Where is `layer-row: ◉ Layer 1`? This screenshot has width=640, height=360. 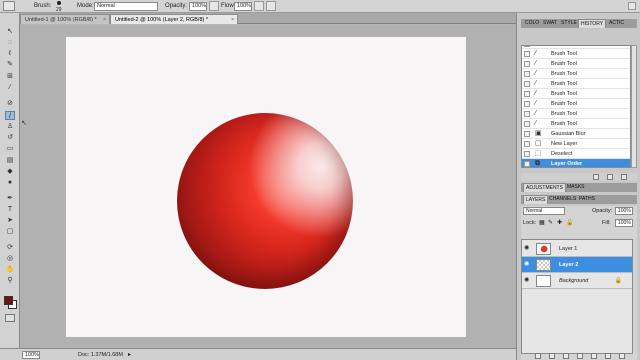 layer-row: ◉ Layer 1 is located at coordinates (577, 249).